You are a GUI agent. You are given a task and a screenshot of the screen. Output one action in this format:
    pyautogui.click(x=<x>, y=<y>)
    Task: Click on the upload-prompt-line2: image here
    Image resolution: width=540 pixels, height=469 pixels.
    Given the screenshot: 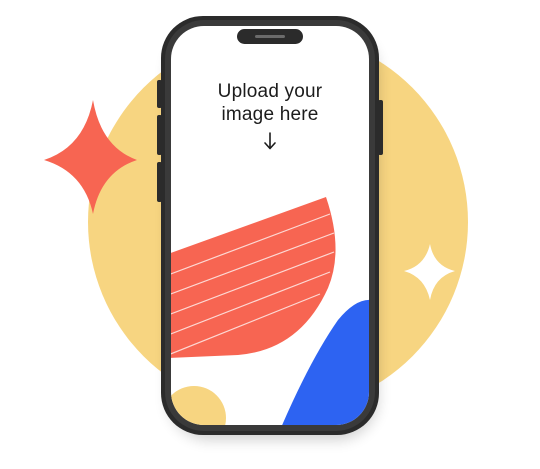 What is the action you would take?
    pyautogui.click(x=270, y=114)
    